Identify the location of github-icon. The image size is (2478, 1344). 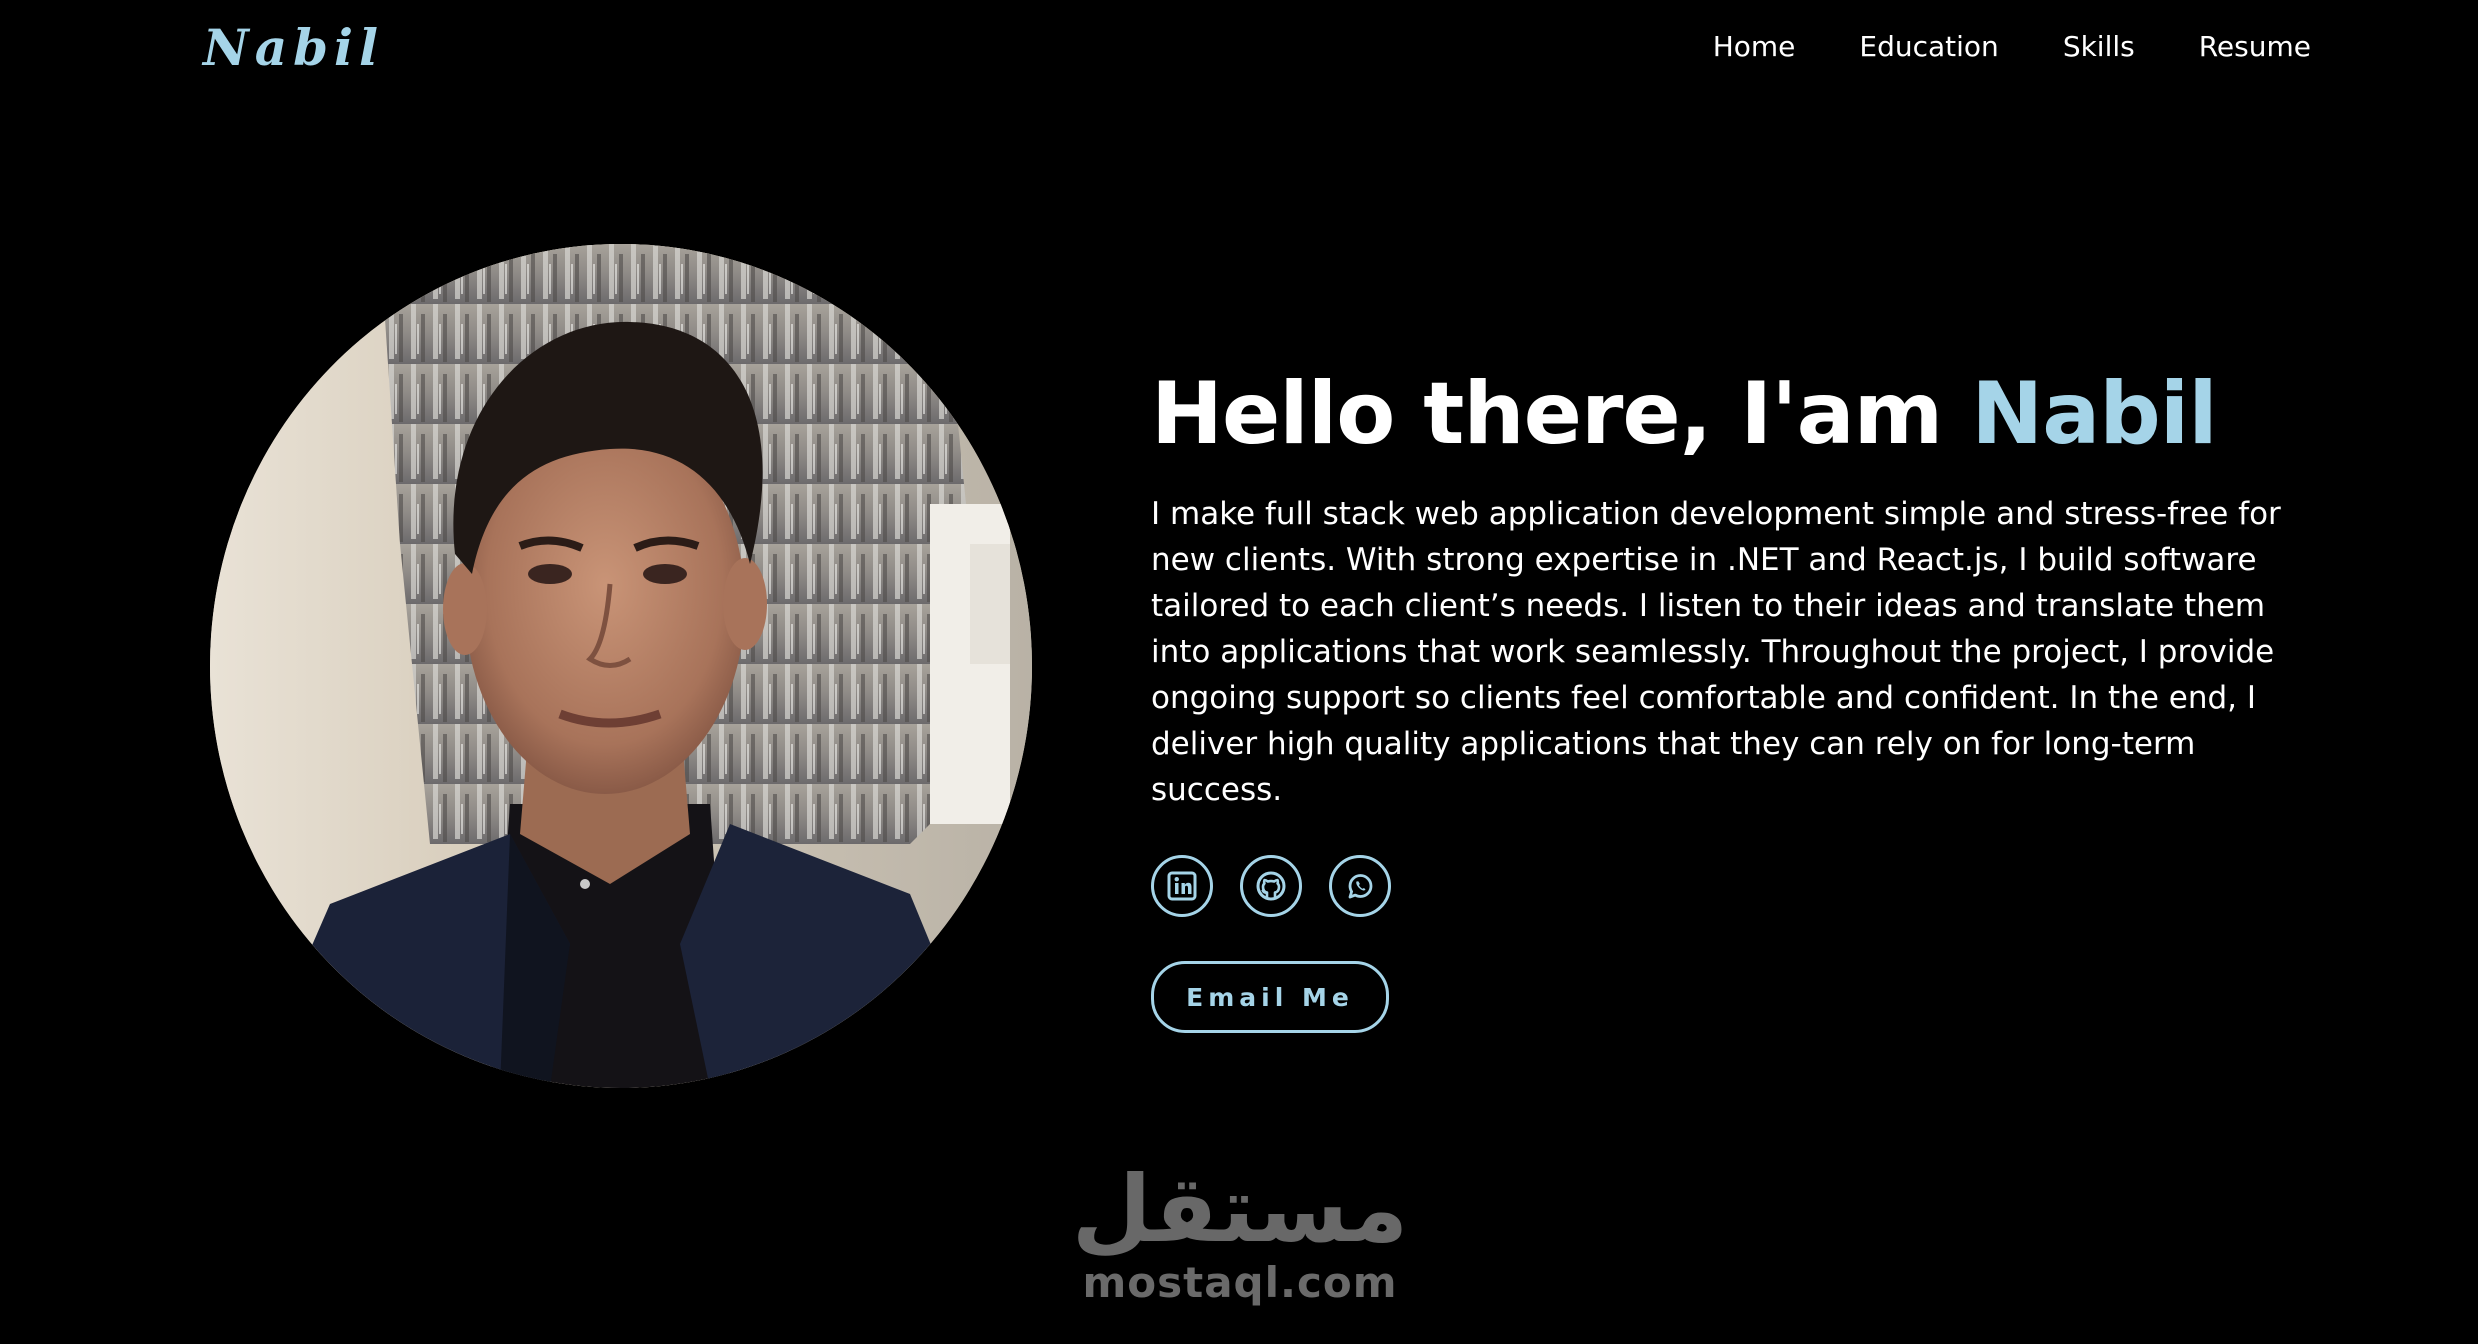
(1271, 886).